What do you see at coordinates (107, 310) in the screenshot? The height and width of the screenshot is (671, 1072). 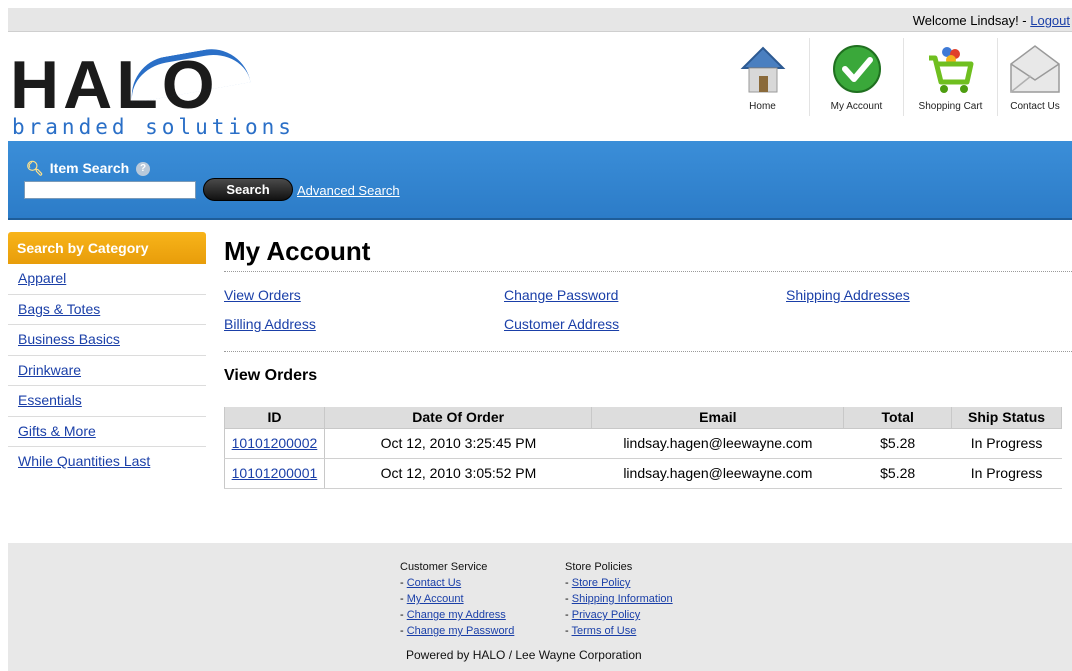 I see `category-item: Bags & Totes` at bounding box center [107, 310].